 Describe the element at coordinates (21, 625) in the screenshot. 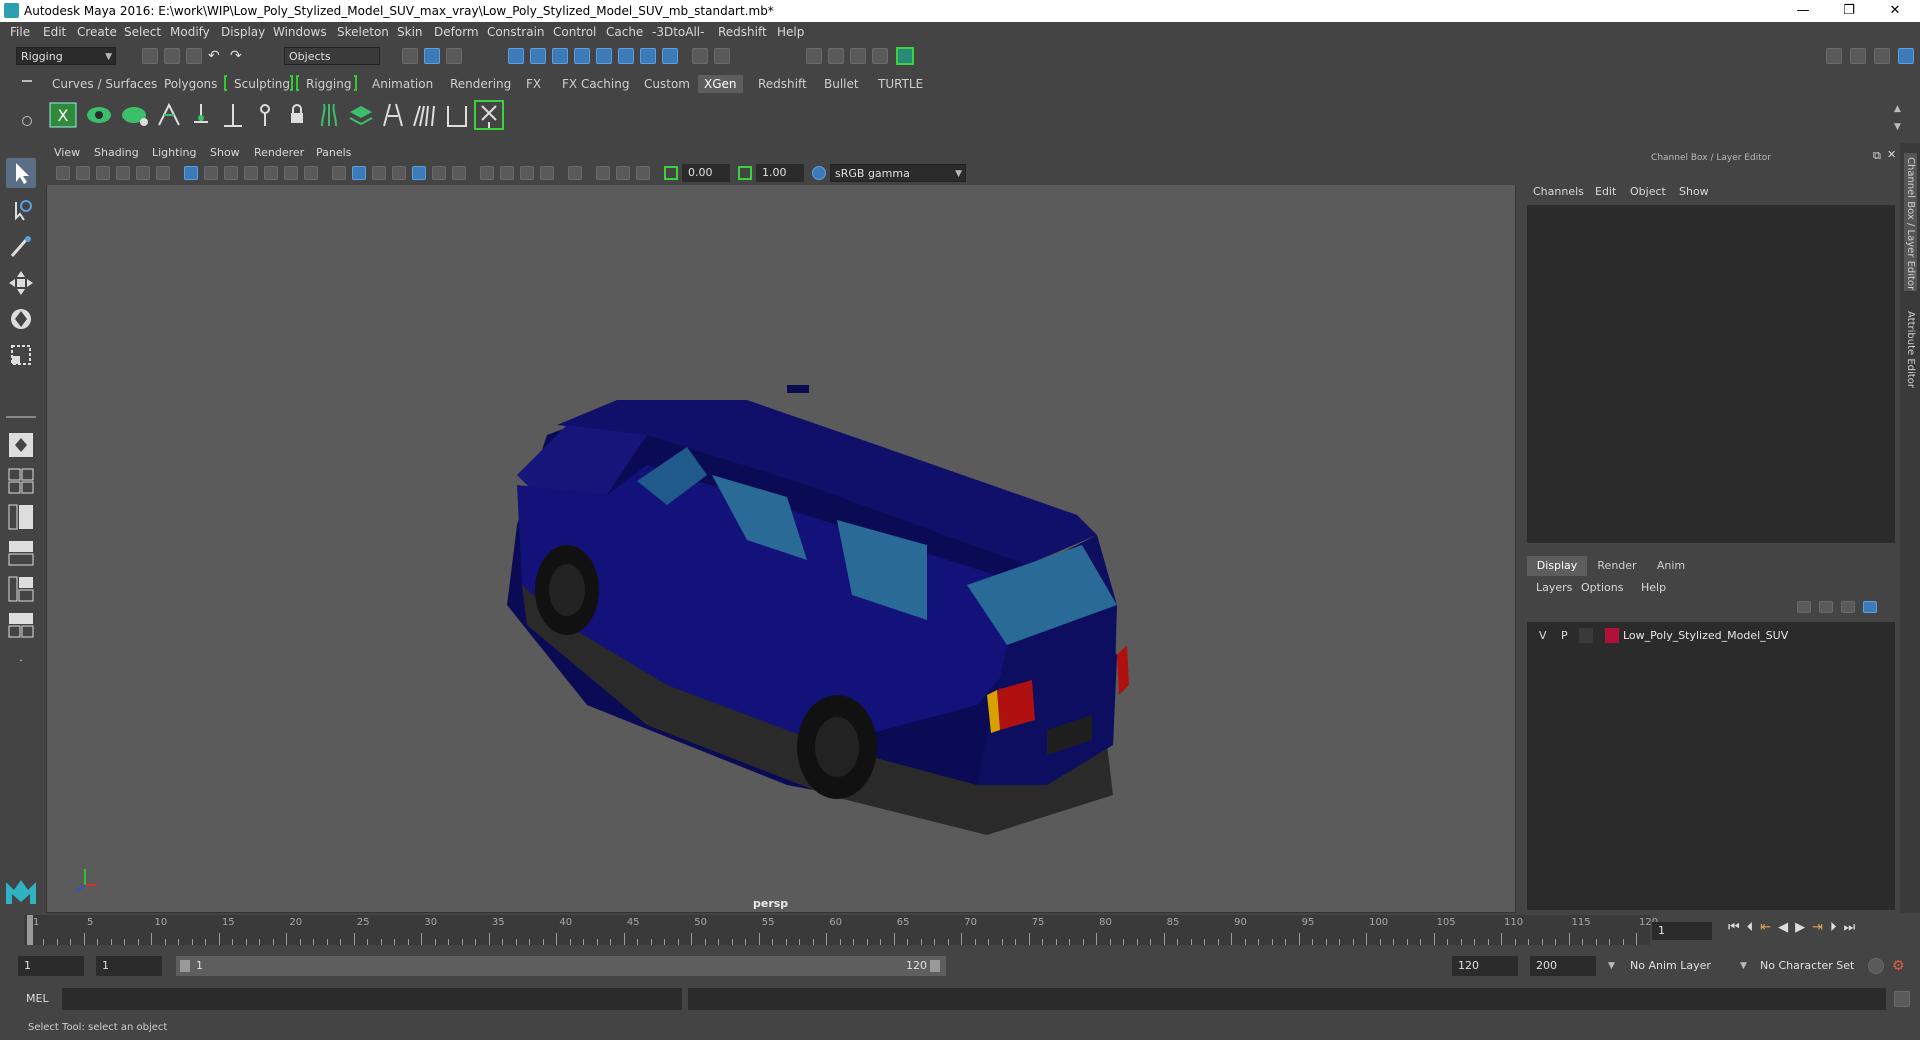

I see `outliner-layout-icon` at that location.